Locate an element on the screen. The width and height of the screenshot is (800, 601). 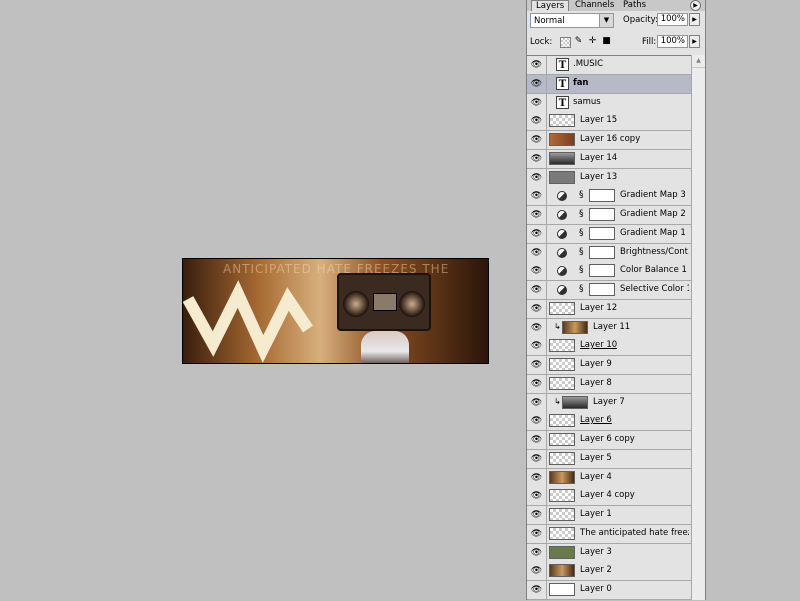
fill-field: 100% is located at coordinates (672, 41).